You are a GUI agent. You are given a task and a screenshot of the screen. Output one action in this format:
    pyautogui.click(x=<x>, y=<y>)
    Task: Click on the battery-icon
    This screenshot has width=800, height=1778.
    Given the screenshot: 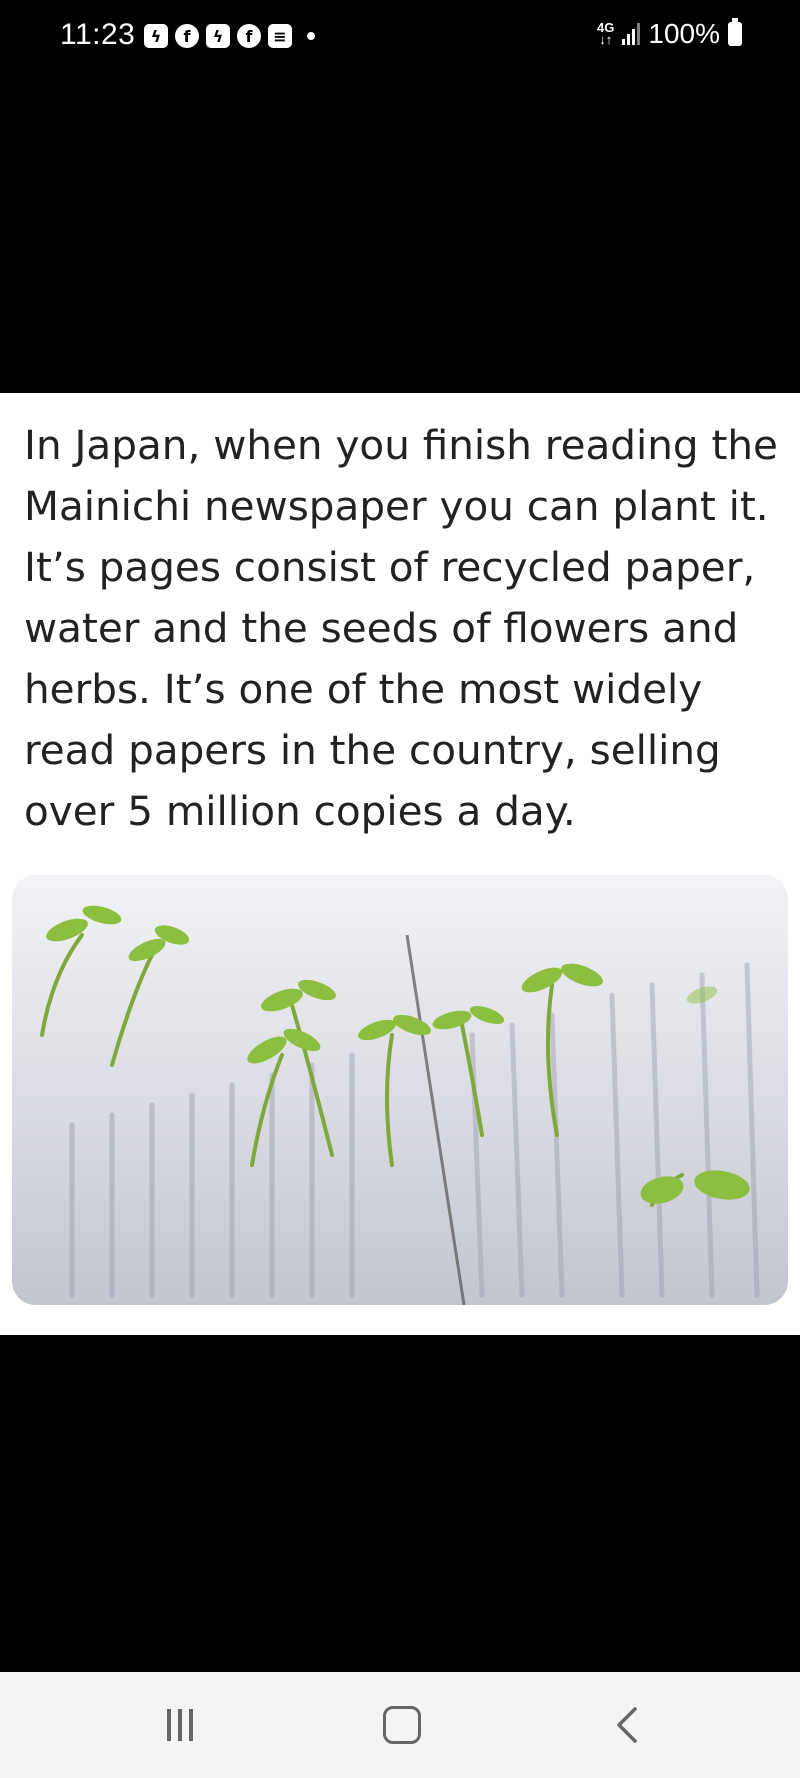 What is the action you would take?
    pyautogui.click(x=735, y=32)
    